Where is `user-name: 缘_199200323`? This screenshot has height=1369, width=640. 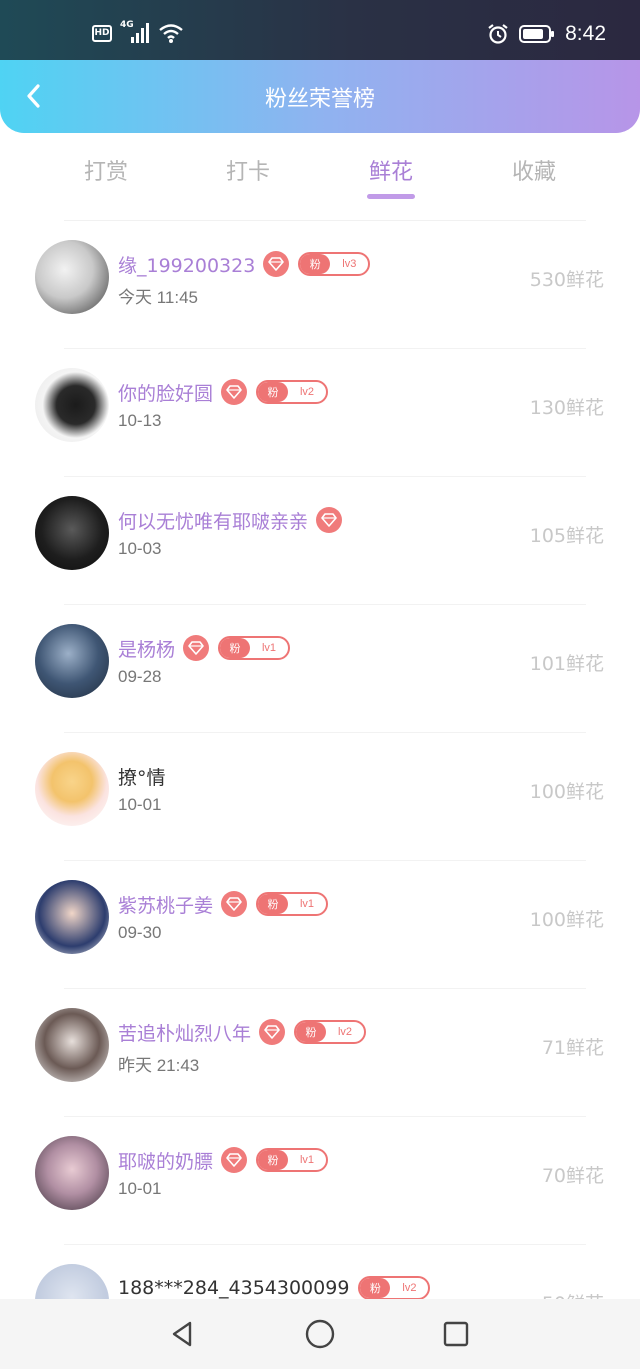 user-name: 缘_199200323 is located at coordinates (186, 264).